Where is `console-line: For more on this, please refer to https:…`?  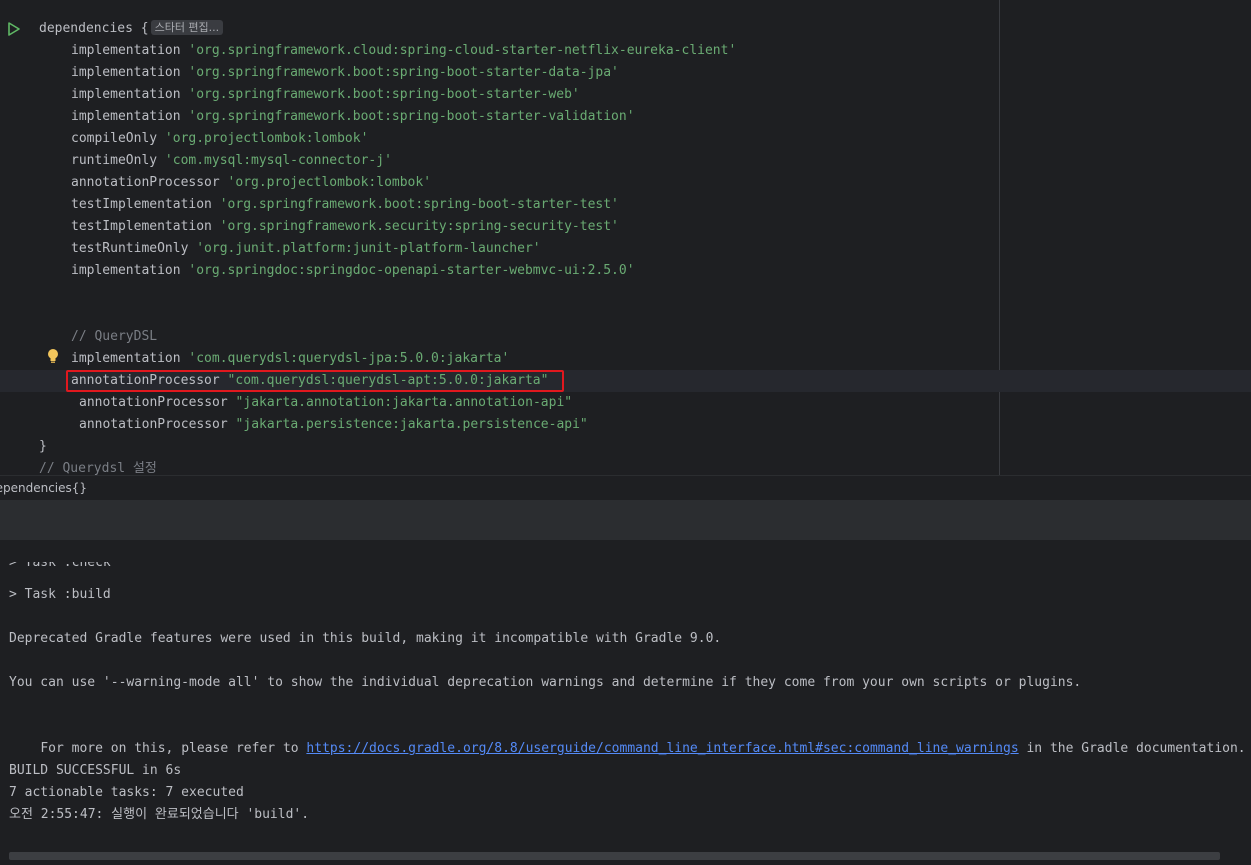
console-line: For more on this, please refer to https:… is located at coordinates (627, 736).